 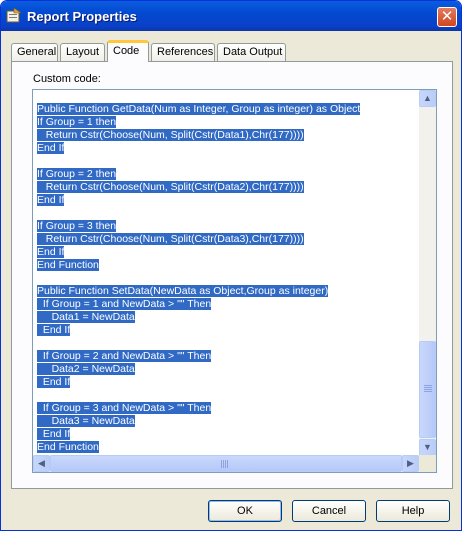 I want to click on horizontal-scrollbar: ◀ ▶, so click(x=226, y=463).